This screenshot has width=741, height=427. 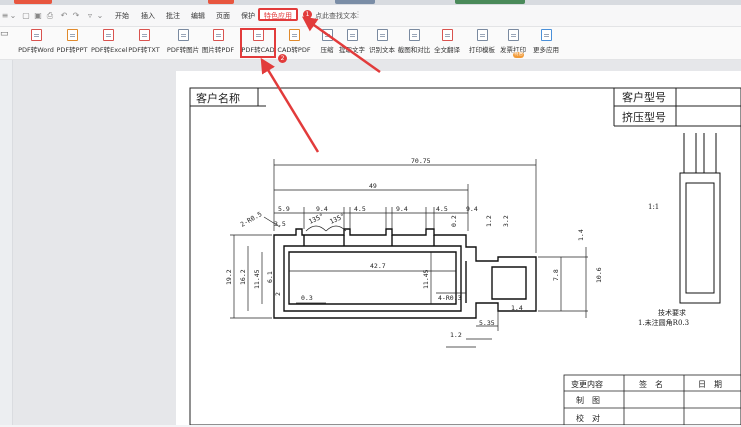 What do you see at coordinates (251, 219) in the screenshot?
I see `dim-radius-left: 2-R0.5` at bounding box center [251, 219].